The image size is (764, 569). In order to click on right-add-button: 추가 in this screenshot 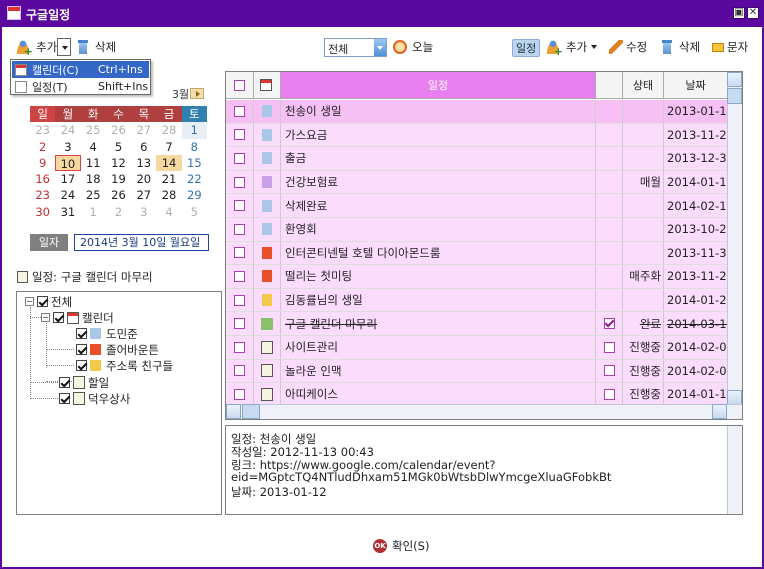, I will do `click(572, 48)`.